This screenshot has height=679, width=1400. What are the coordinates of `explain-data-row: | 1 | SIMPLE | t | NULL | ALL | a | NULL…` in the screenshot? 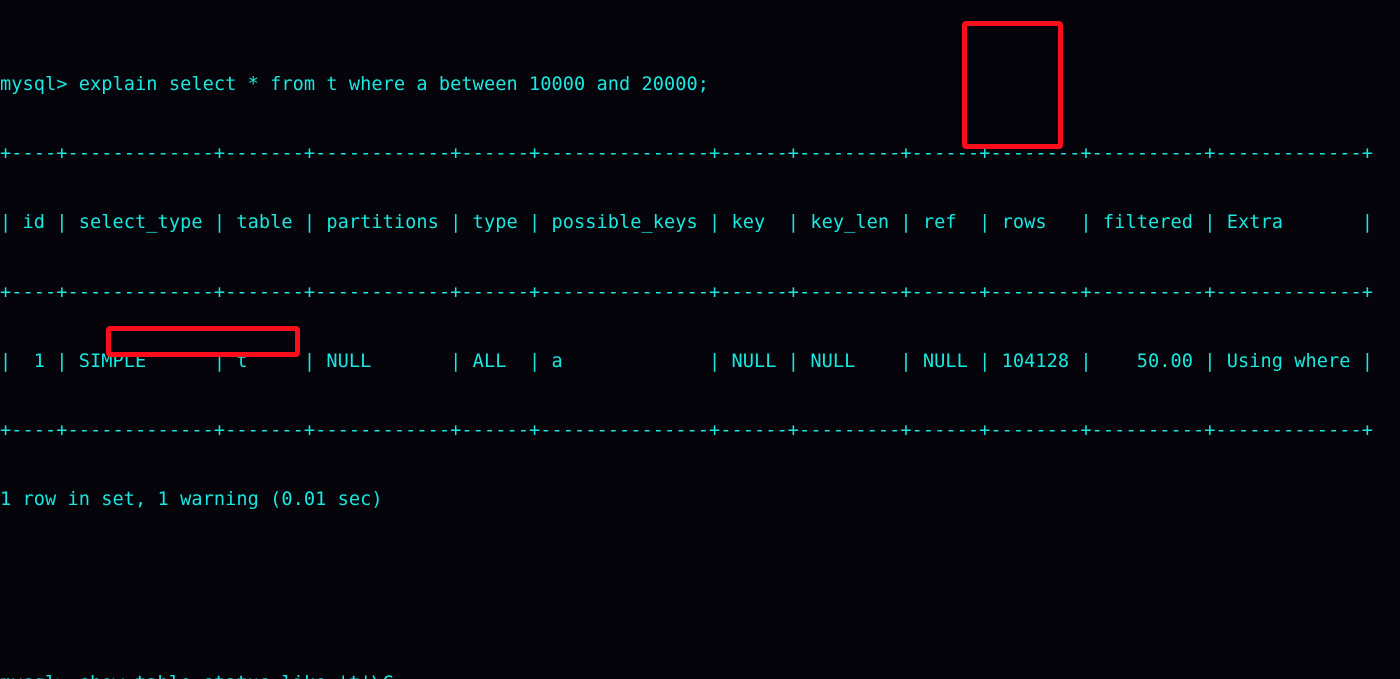 It's located at (687, 361).